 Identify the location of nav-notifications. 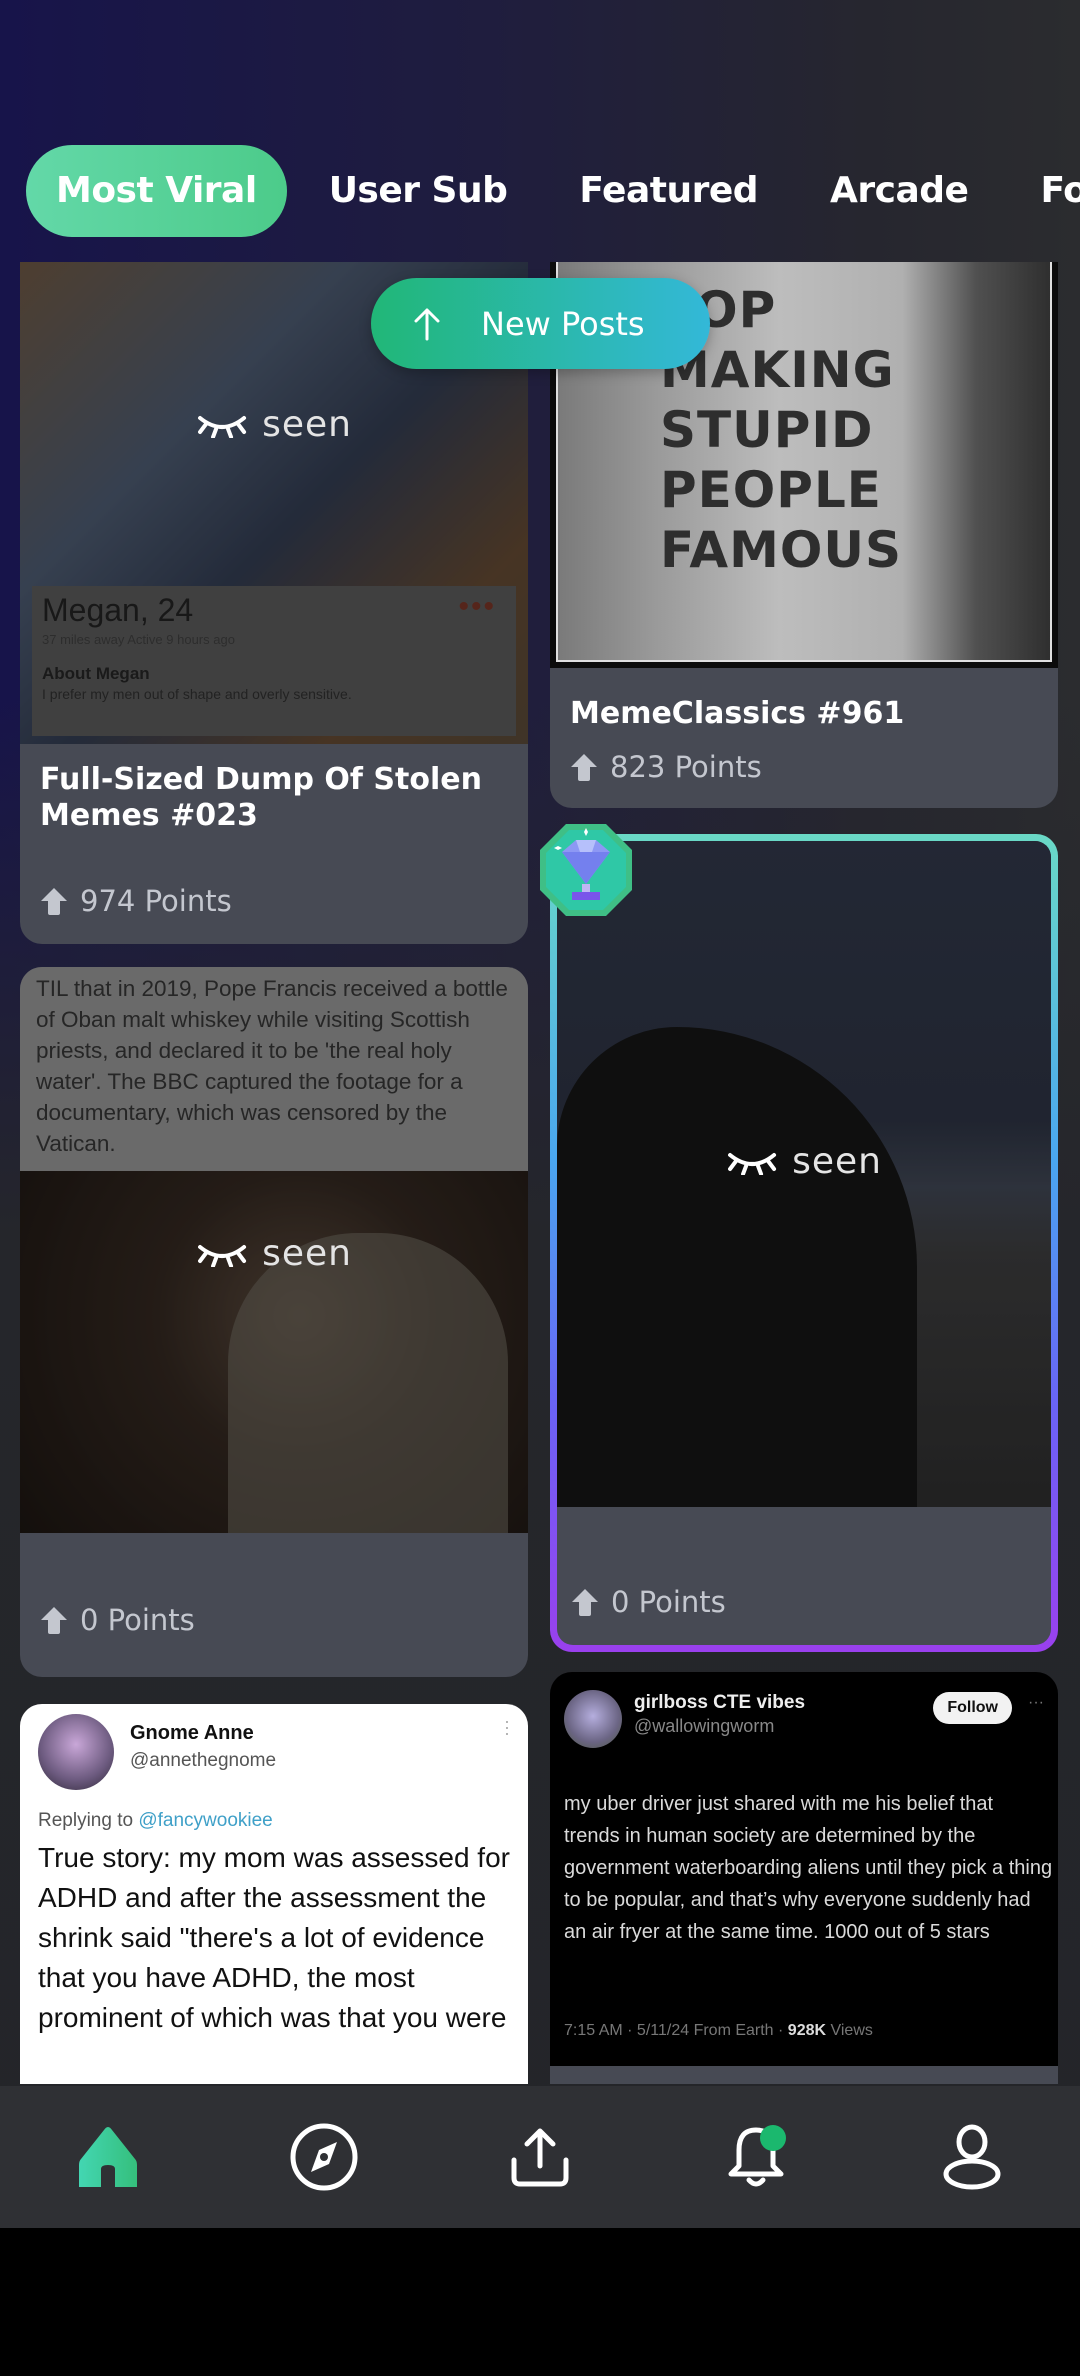
(756, 2157).